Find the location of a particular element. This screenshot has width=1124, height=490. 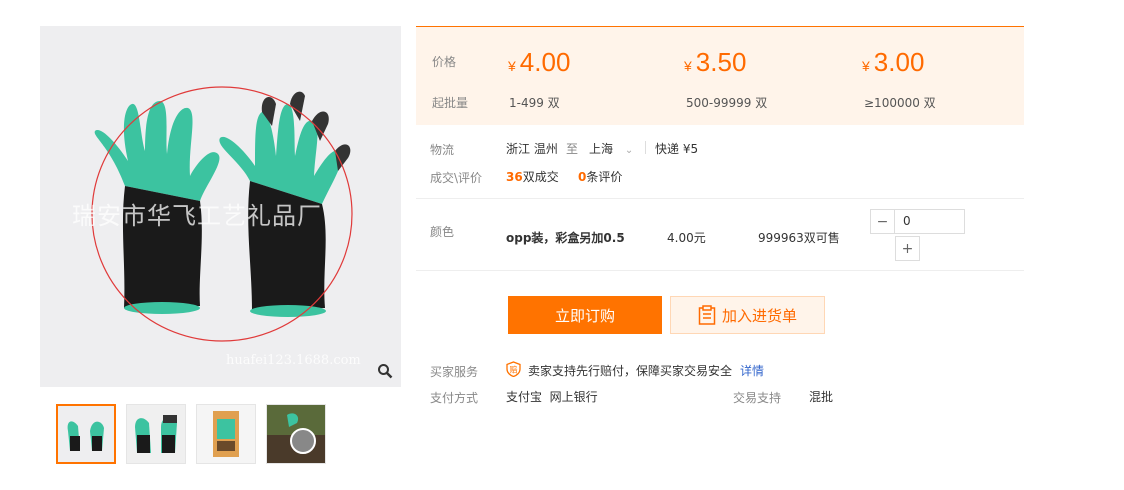

destination-value: 上海 is located at coordinates (601, 149).